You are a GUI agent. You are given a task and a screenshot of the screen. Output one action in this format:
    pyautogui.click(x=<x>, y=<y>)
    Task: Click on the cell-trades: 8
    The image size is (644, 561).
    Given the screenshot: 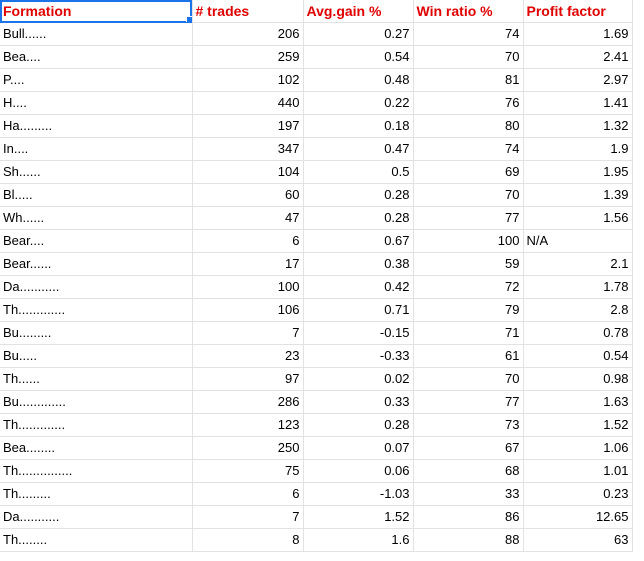 What is the action you would take?
    pyautogui.click(x=248, y=540)
    